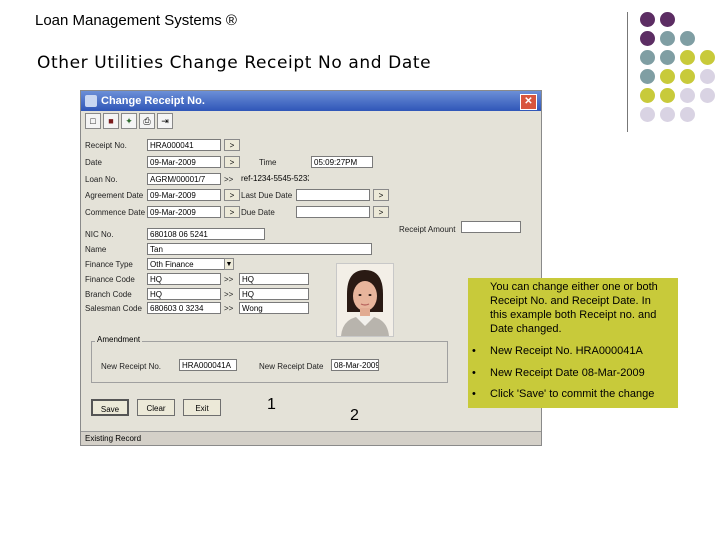 Image resolution: width=720 pixels, height=540 pixels. What do you see at coordinates (268, 162) in the screenshot?
I see `time-label: Time` at bounding box center [268, 162].